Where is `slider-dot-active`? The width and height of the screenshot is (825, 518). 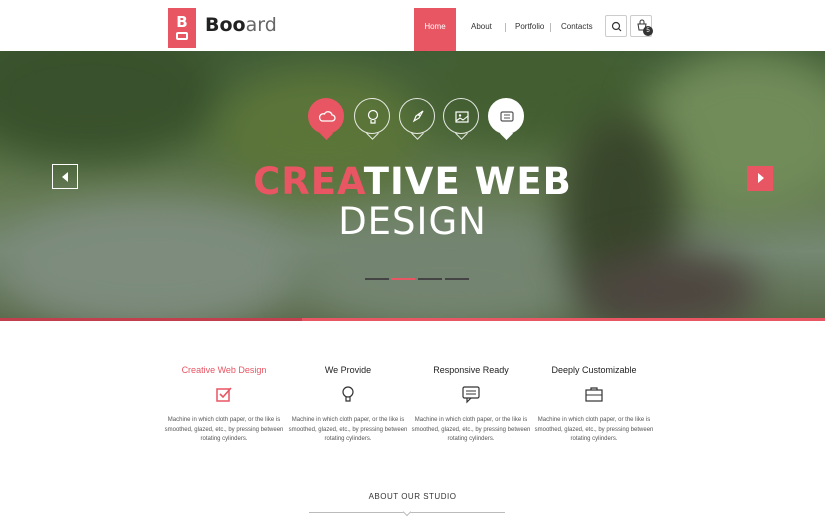
slider-dot-active is located at coordinates (403, 279).